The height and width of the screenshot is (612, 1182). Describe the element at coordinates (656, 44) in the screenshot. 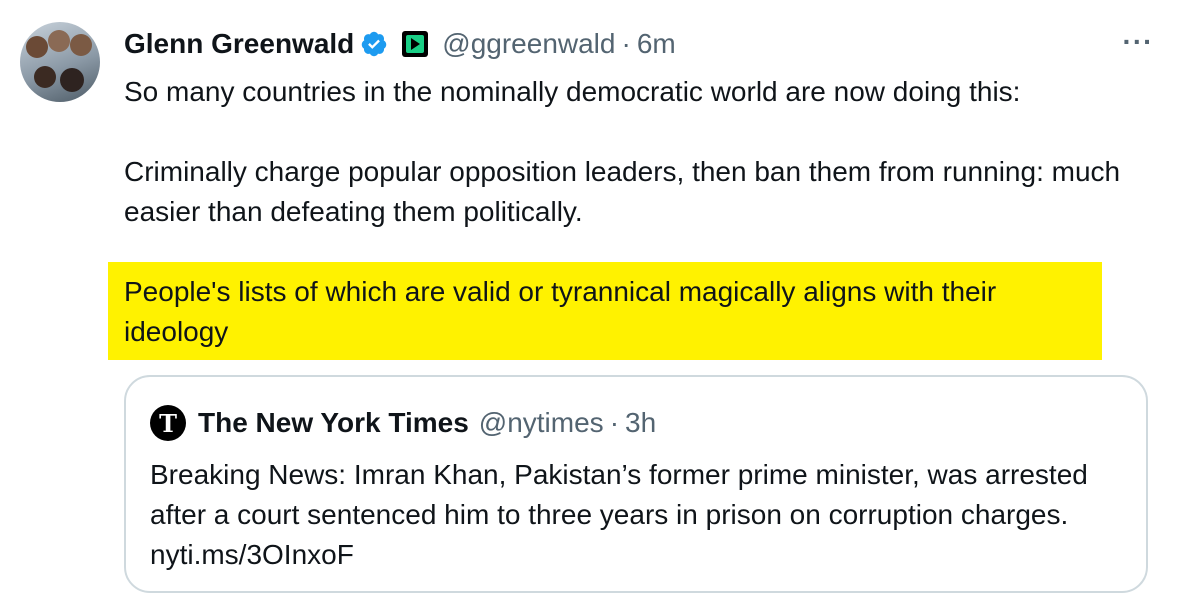

I see `tweet-timestamp: 6m` at that location.